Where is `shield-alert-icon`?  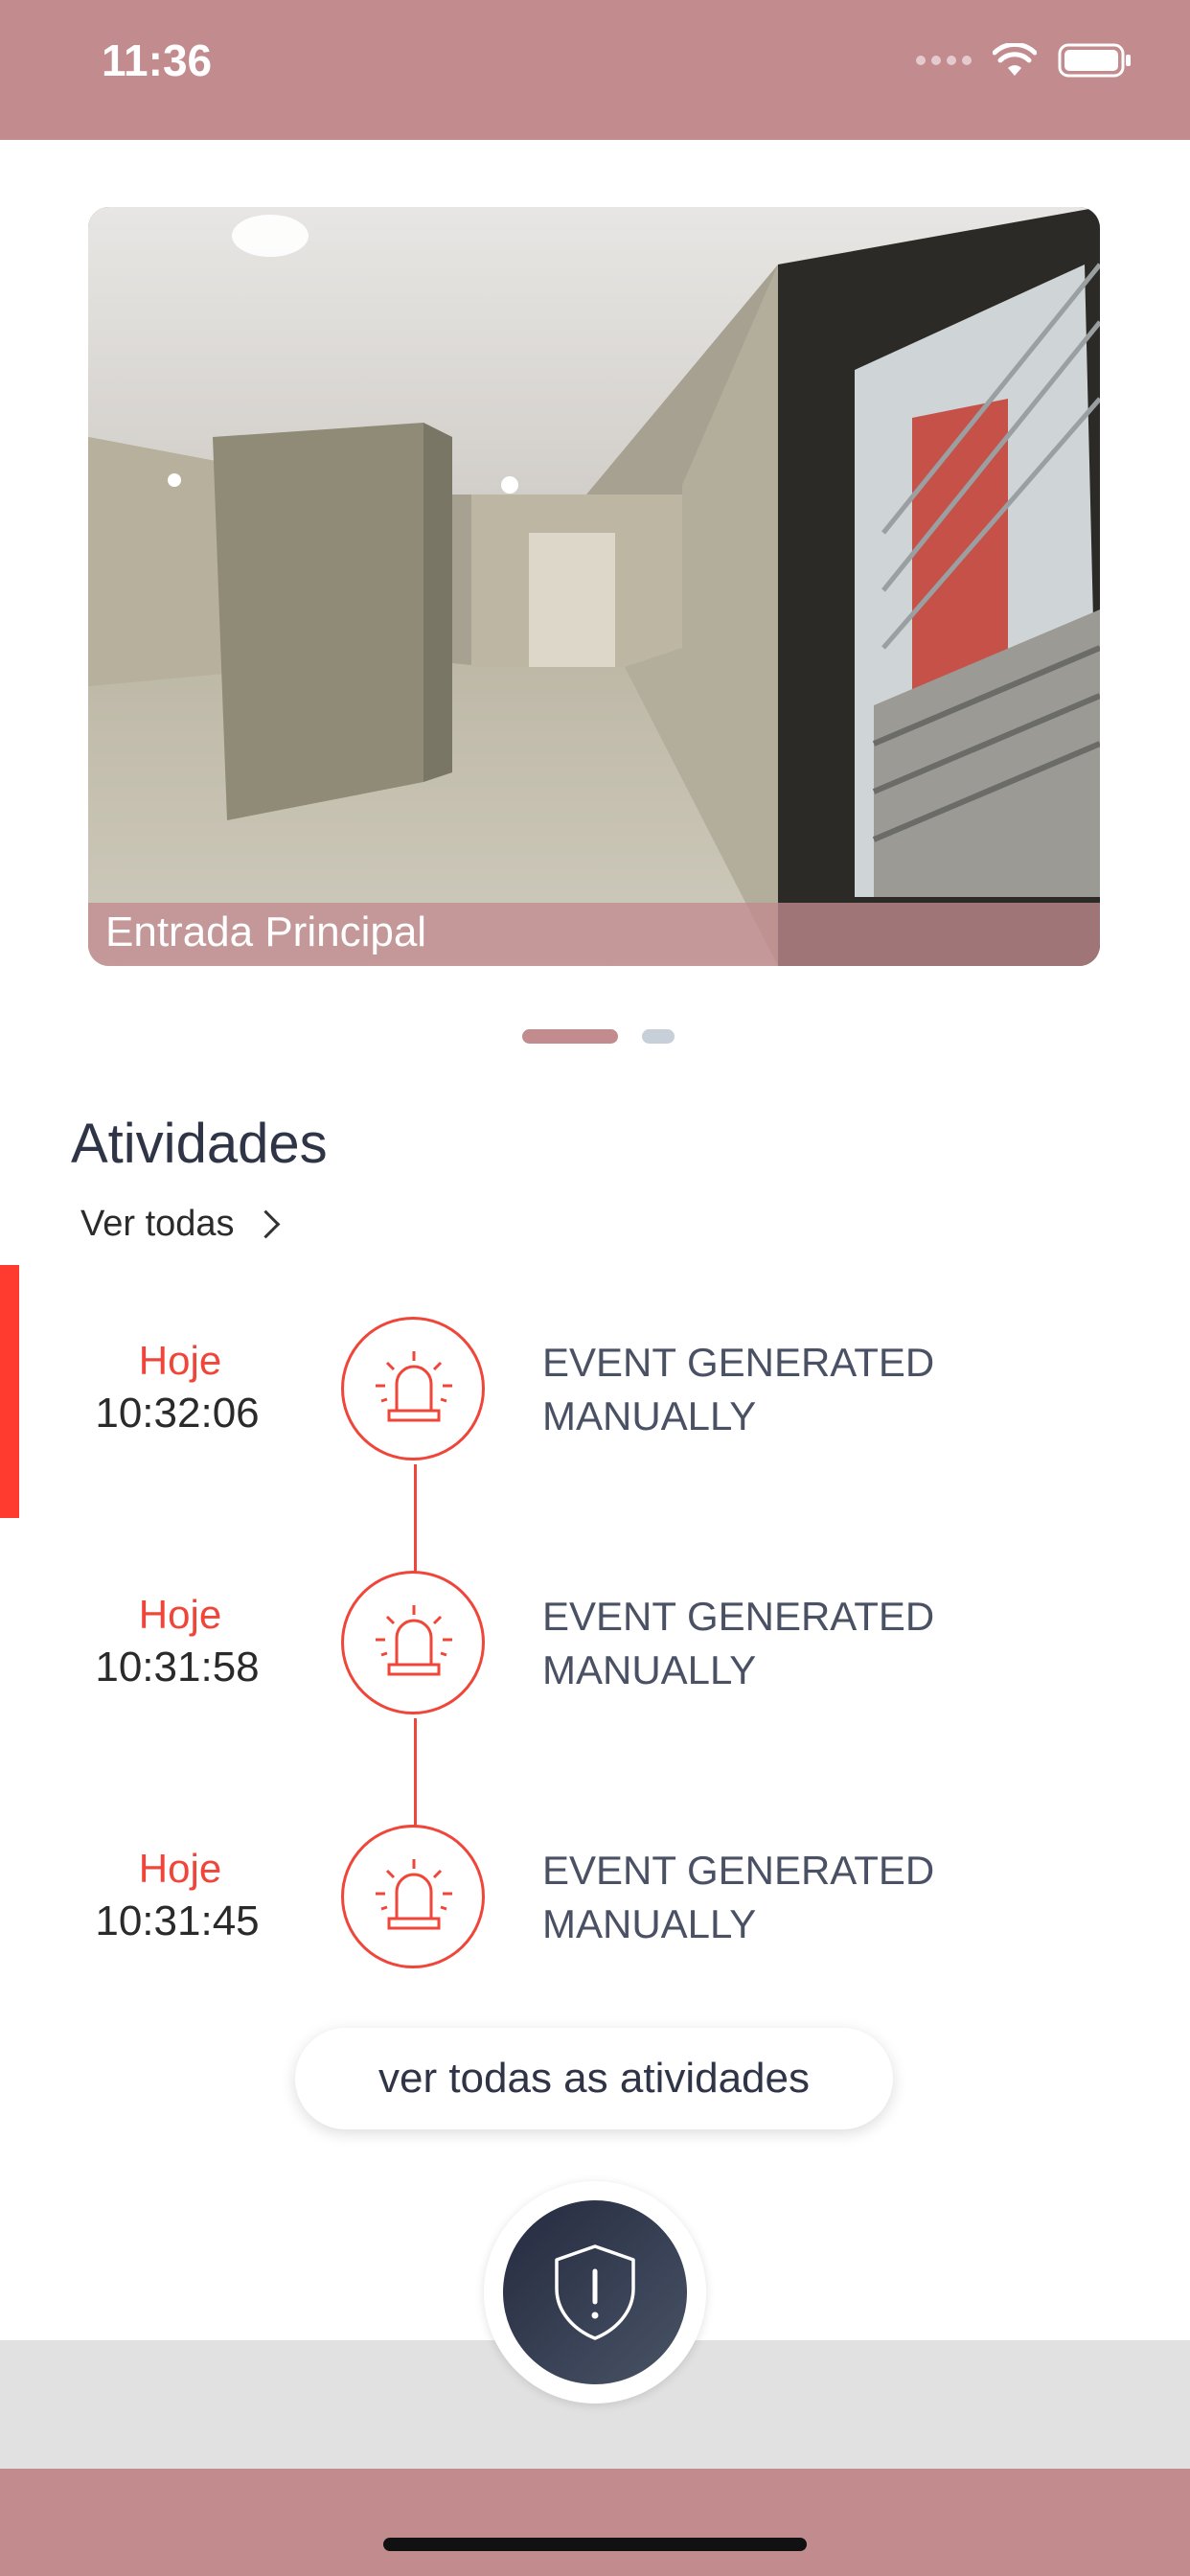 shield-alert-icon is located at coordinates (595, 2292).